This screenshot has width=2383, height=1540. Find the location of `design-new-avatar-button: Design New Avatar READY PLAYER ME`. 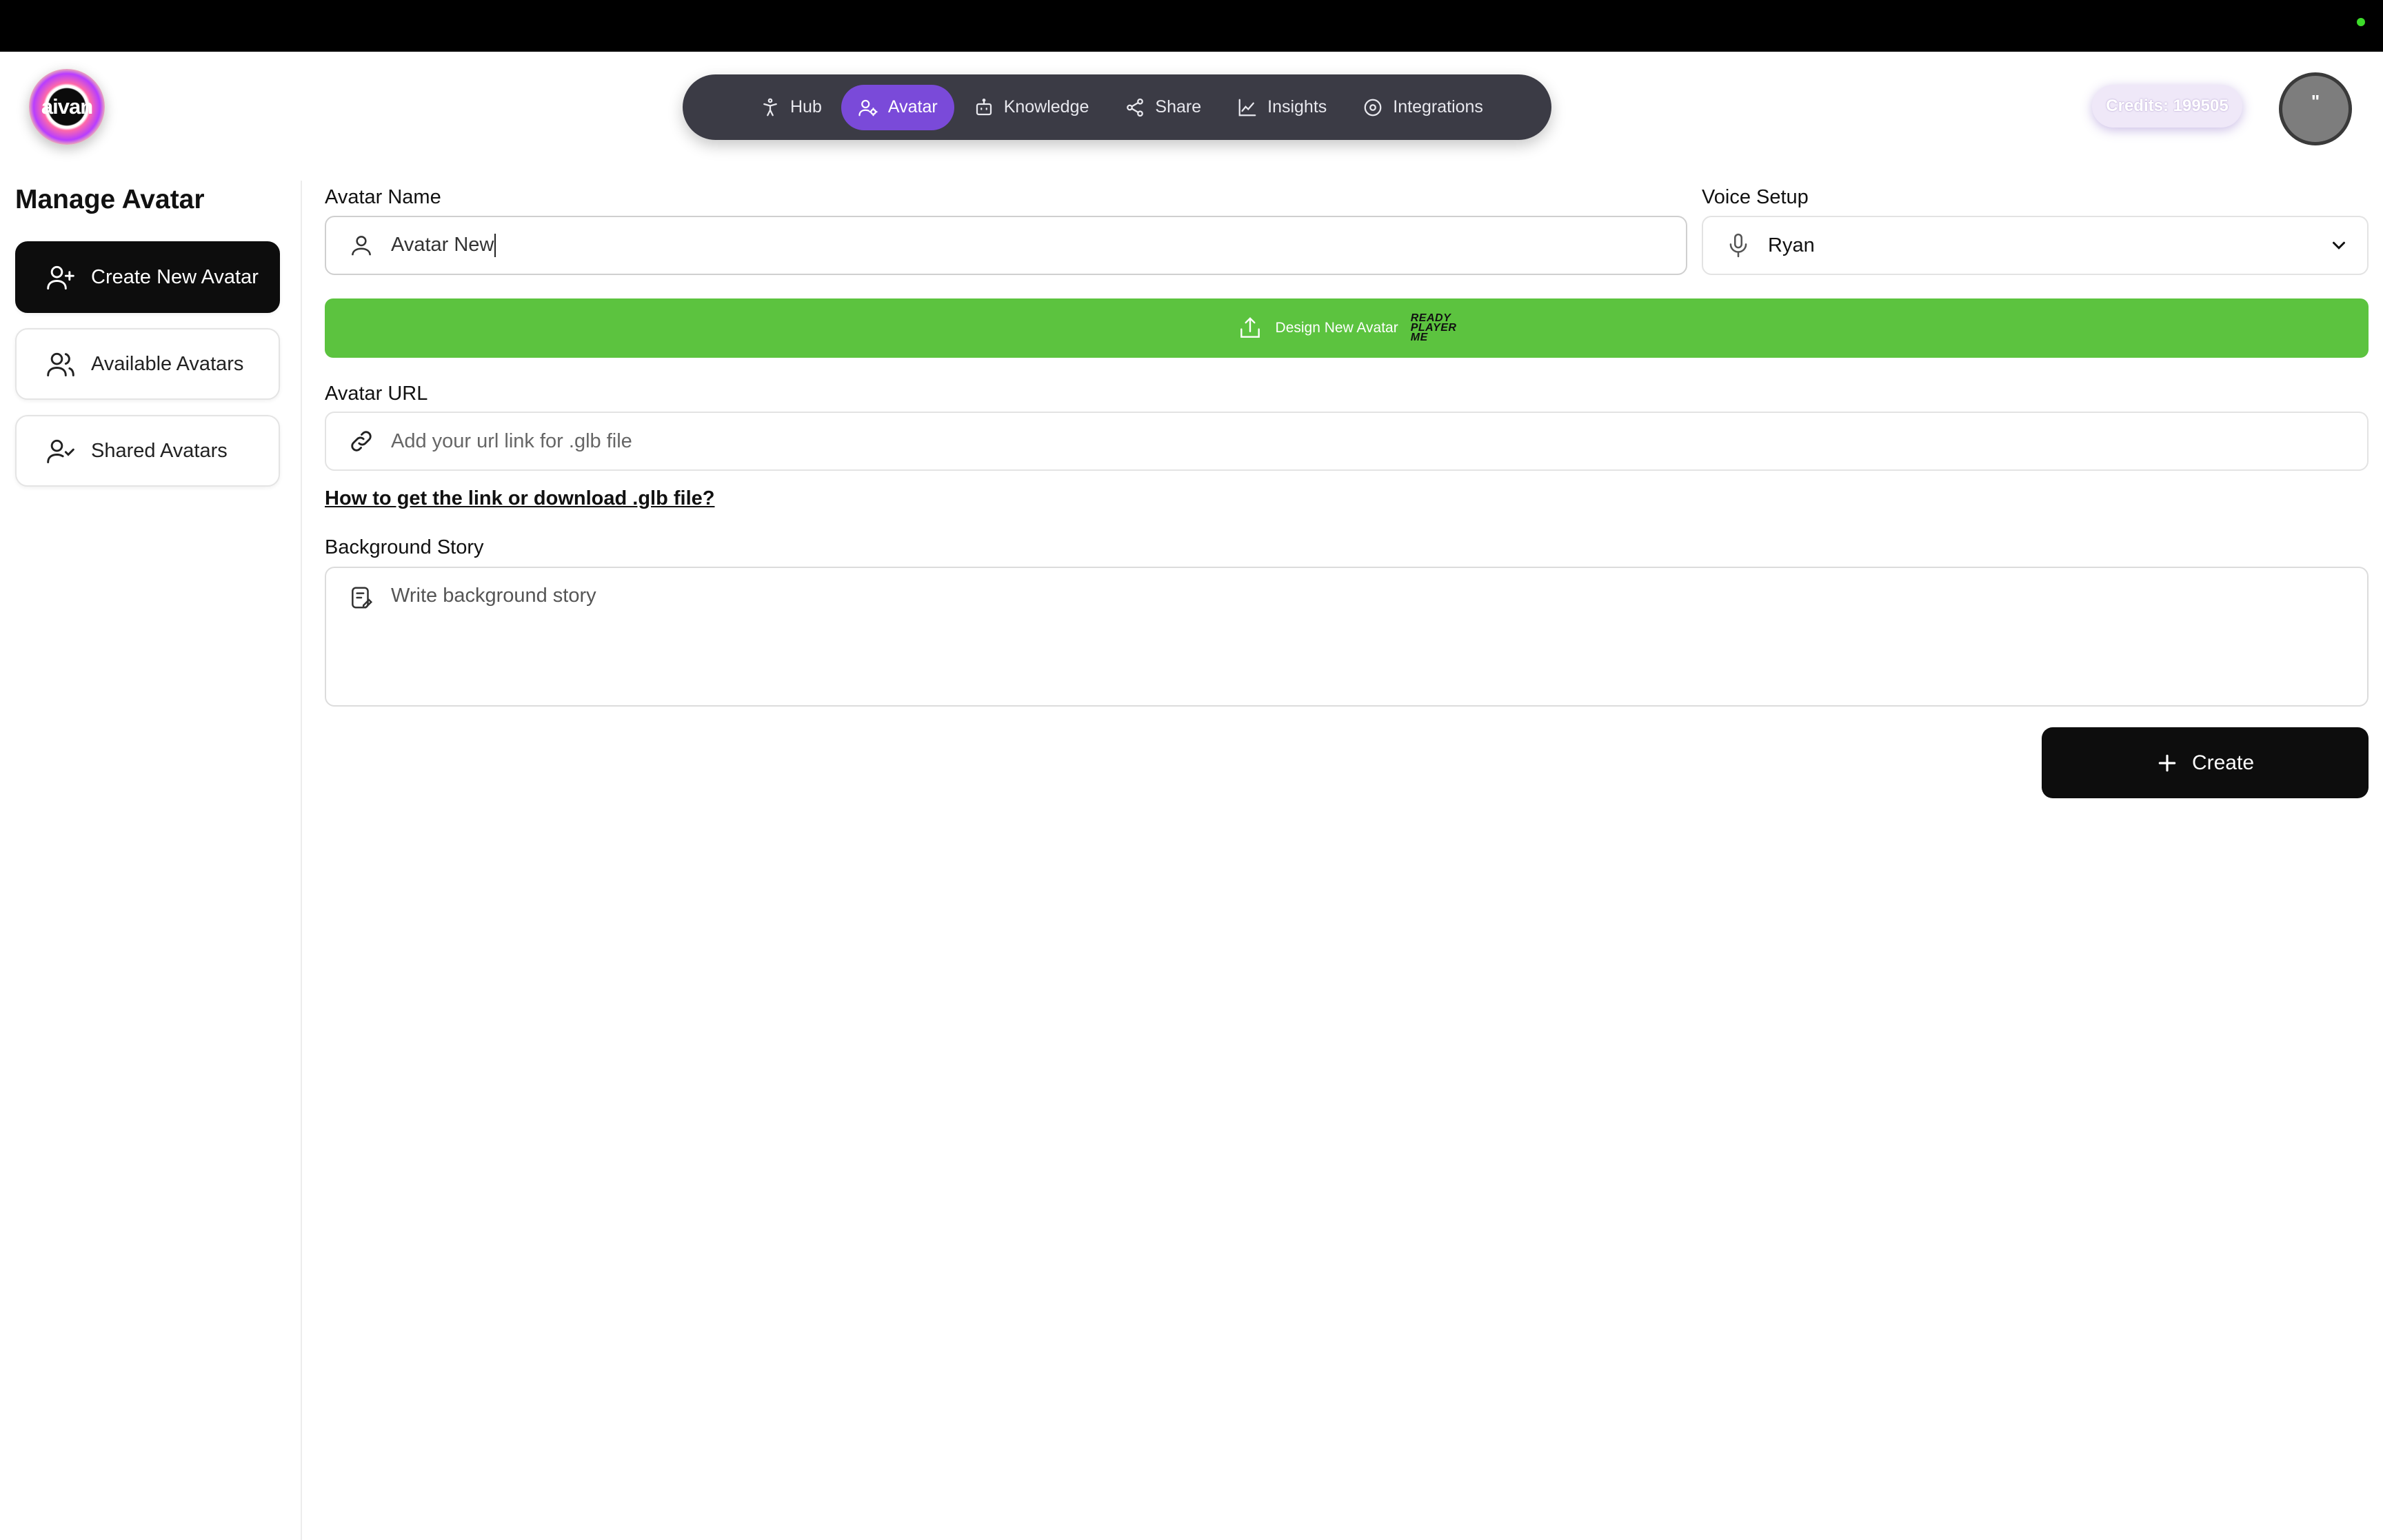

design-new-avatar-button: Design New Avatar READY PLAYER ME is located at coordinates (1347, 328).